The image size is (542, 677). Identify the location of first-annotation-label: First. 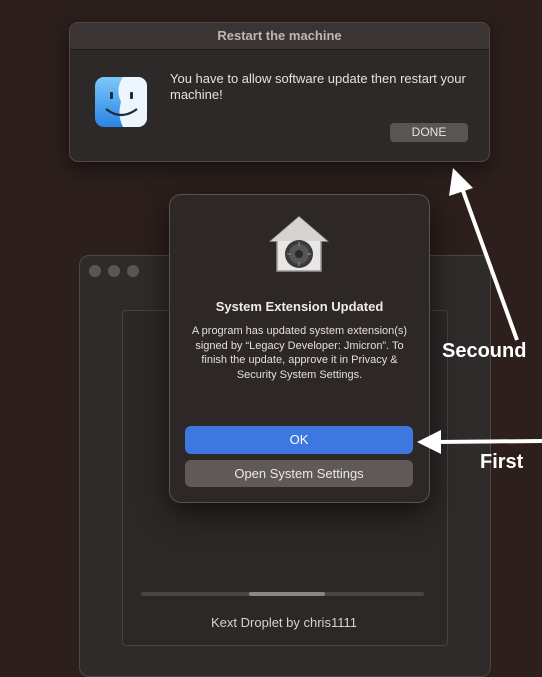
(502, 462).